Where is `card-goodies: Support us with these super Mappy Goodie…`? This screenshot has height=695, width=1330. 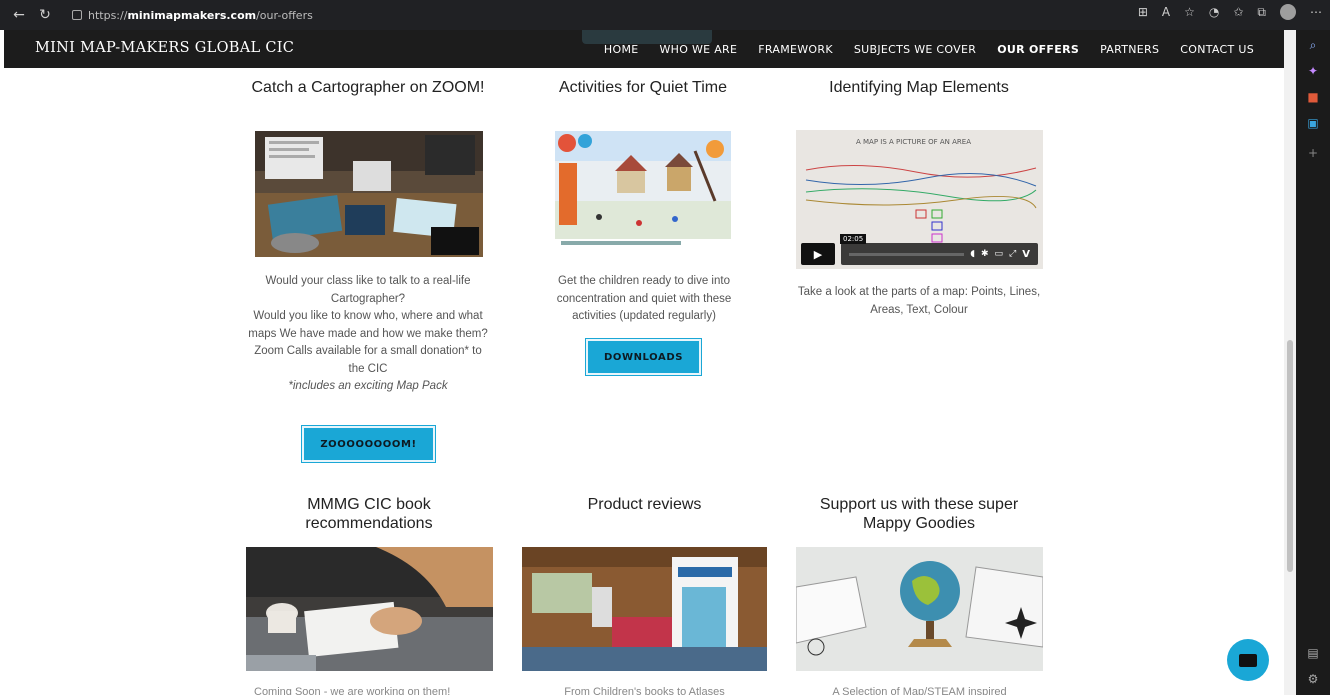 card-goodies: Support us with these super Mappy Goodie… is located at coordinates (919, 514).